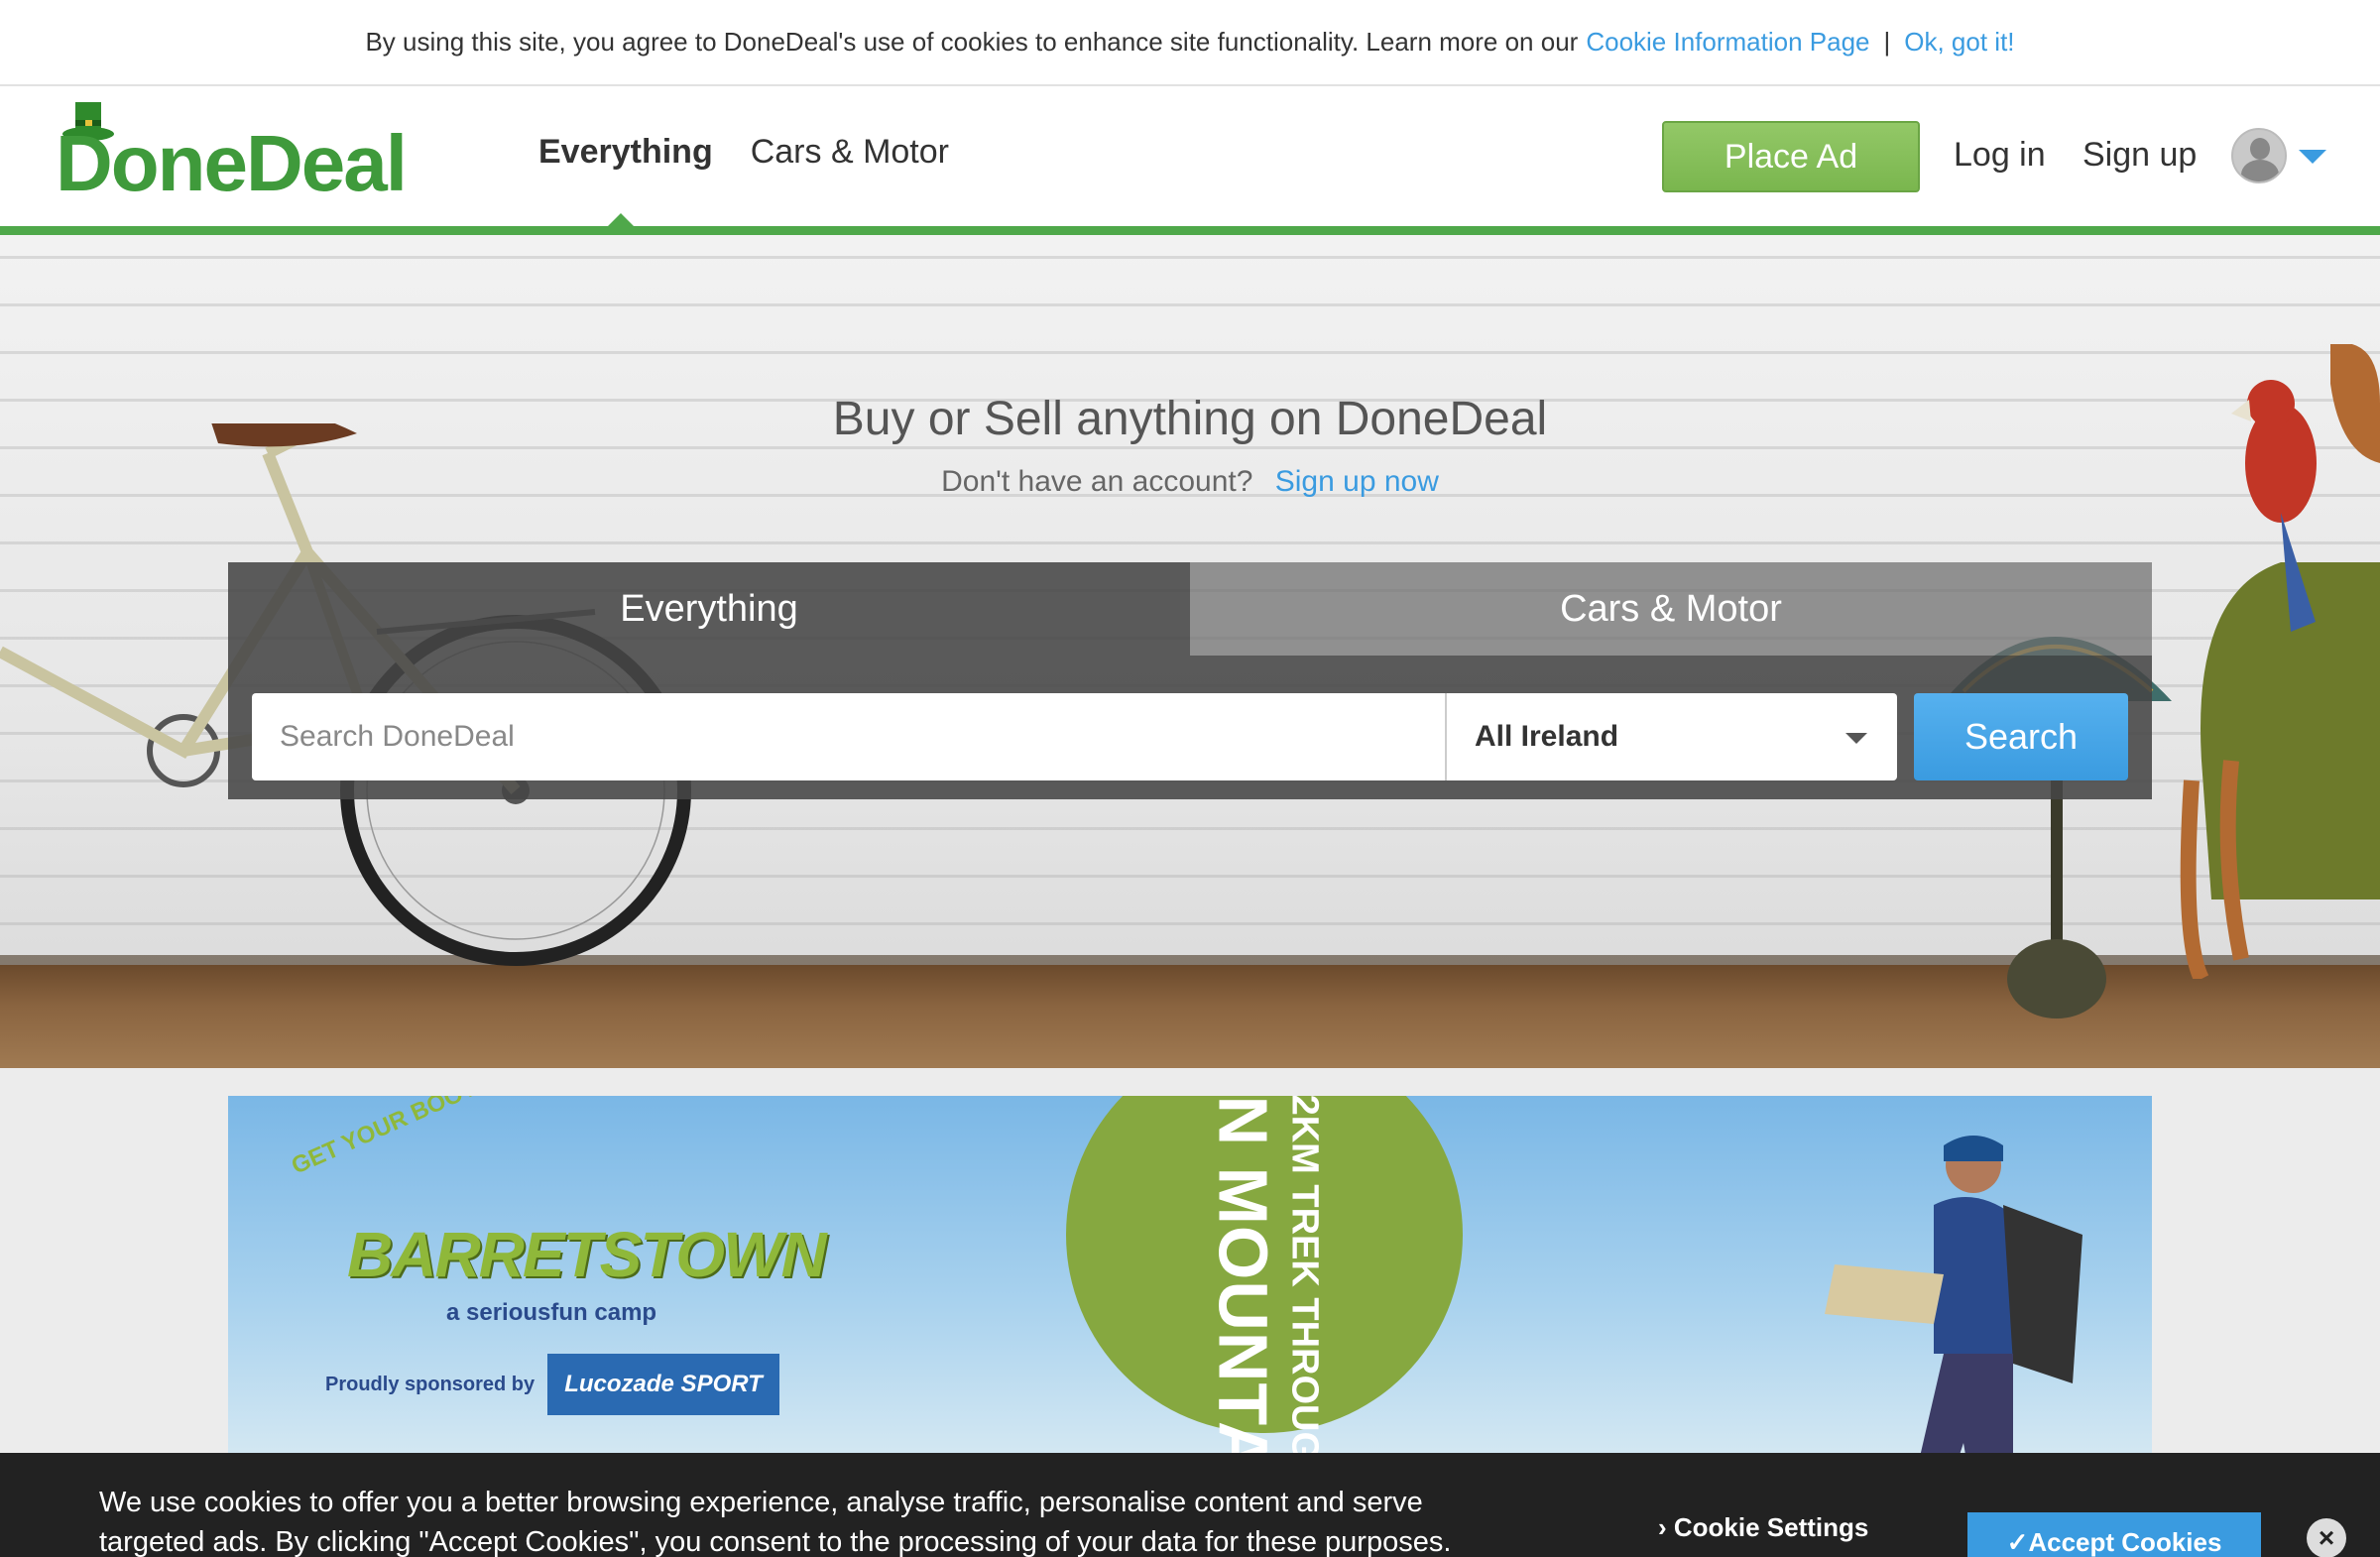 The image size is (2380, 1557). What do you see at coordinates (1727, 42) in the screenshot?
I see `cookie-info-link: Cookie Information Page` at bounding box center [1727, 42].